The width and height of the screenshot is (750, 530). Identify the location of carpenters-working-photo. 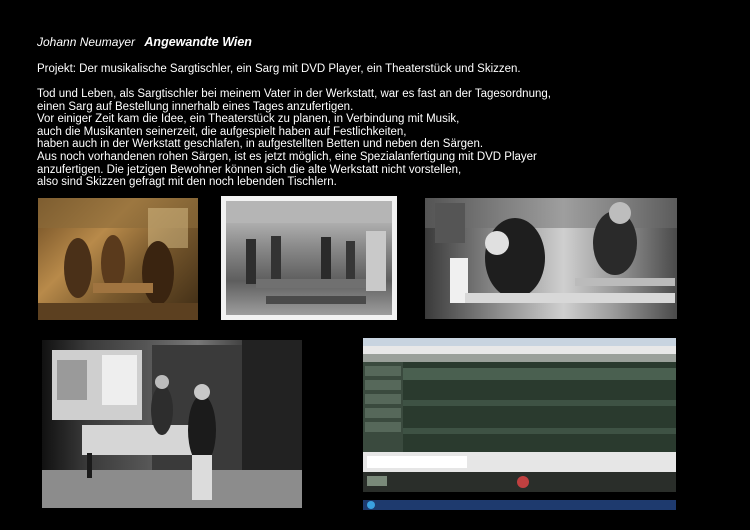
(551, 258).